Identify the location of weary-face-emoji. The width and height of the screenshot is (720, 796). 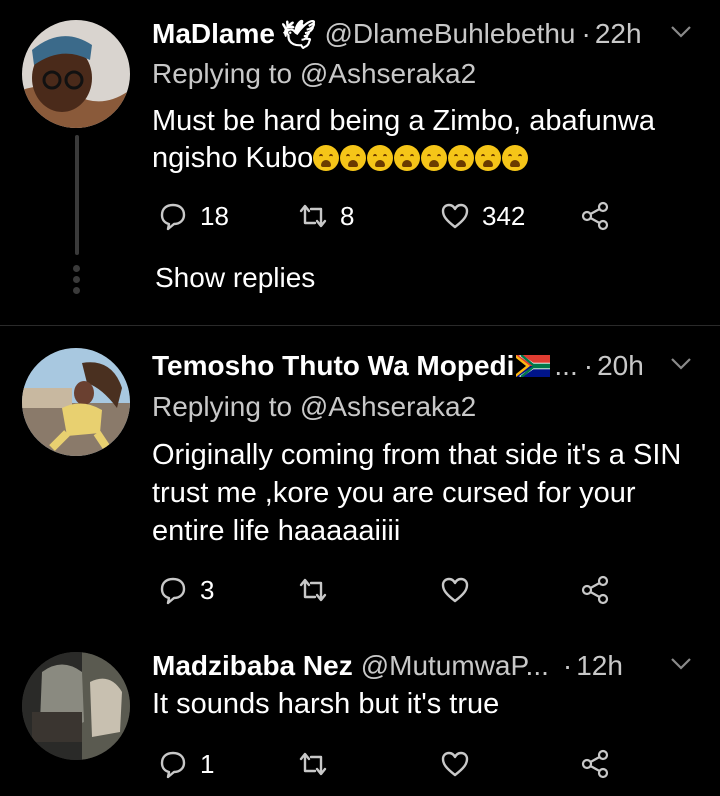
(421, 158).